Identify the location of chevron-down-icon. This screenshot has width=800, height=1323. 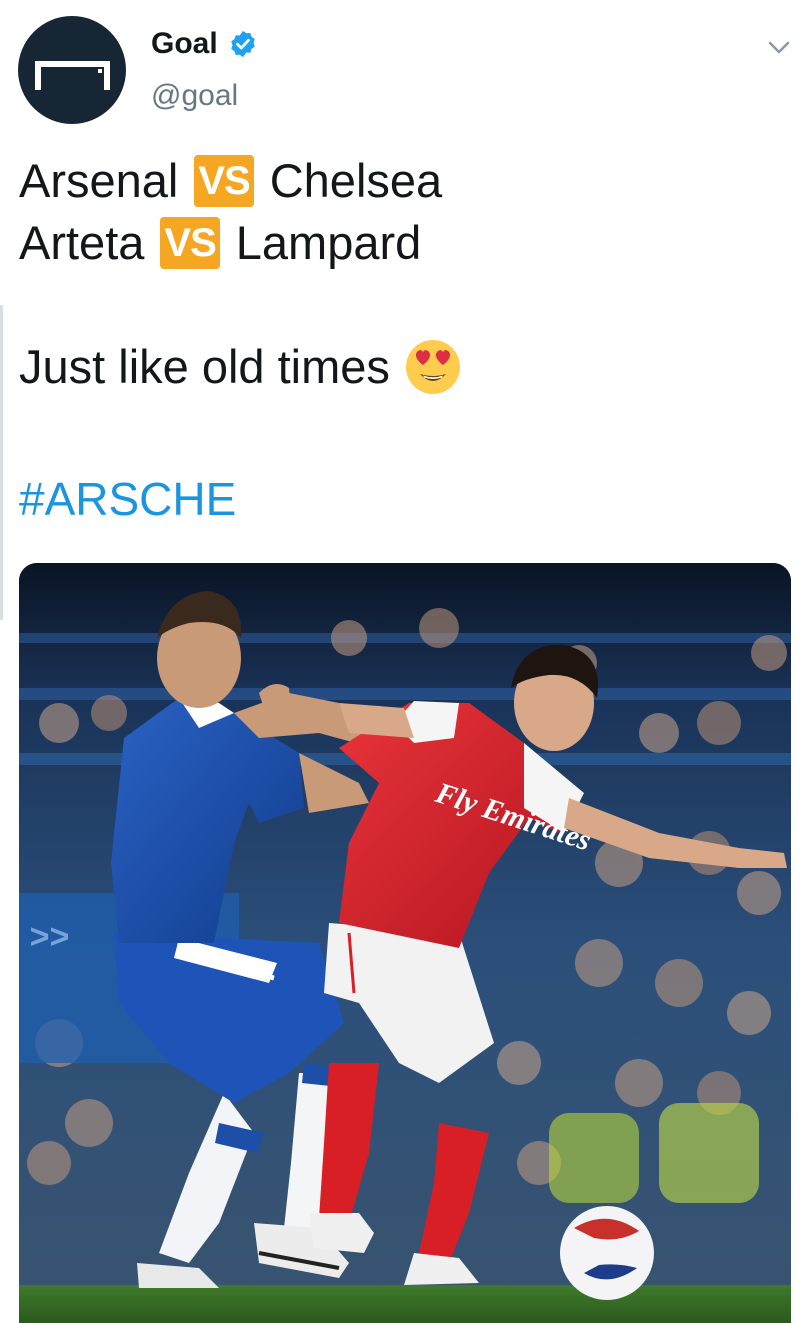
(779, 47).